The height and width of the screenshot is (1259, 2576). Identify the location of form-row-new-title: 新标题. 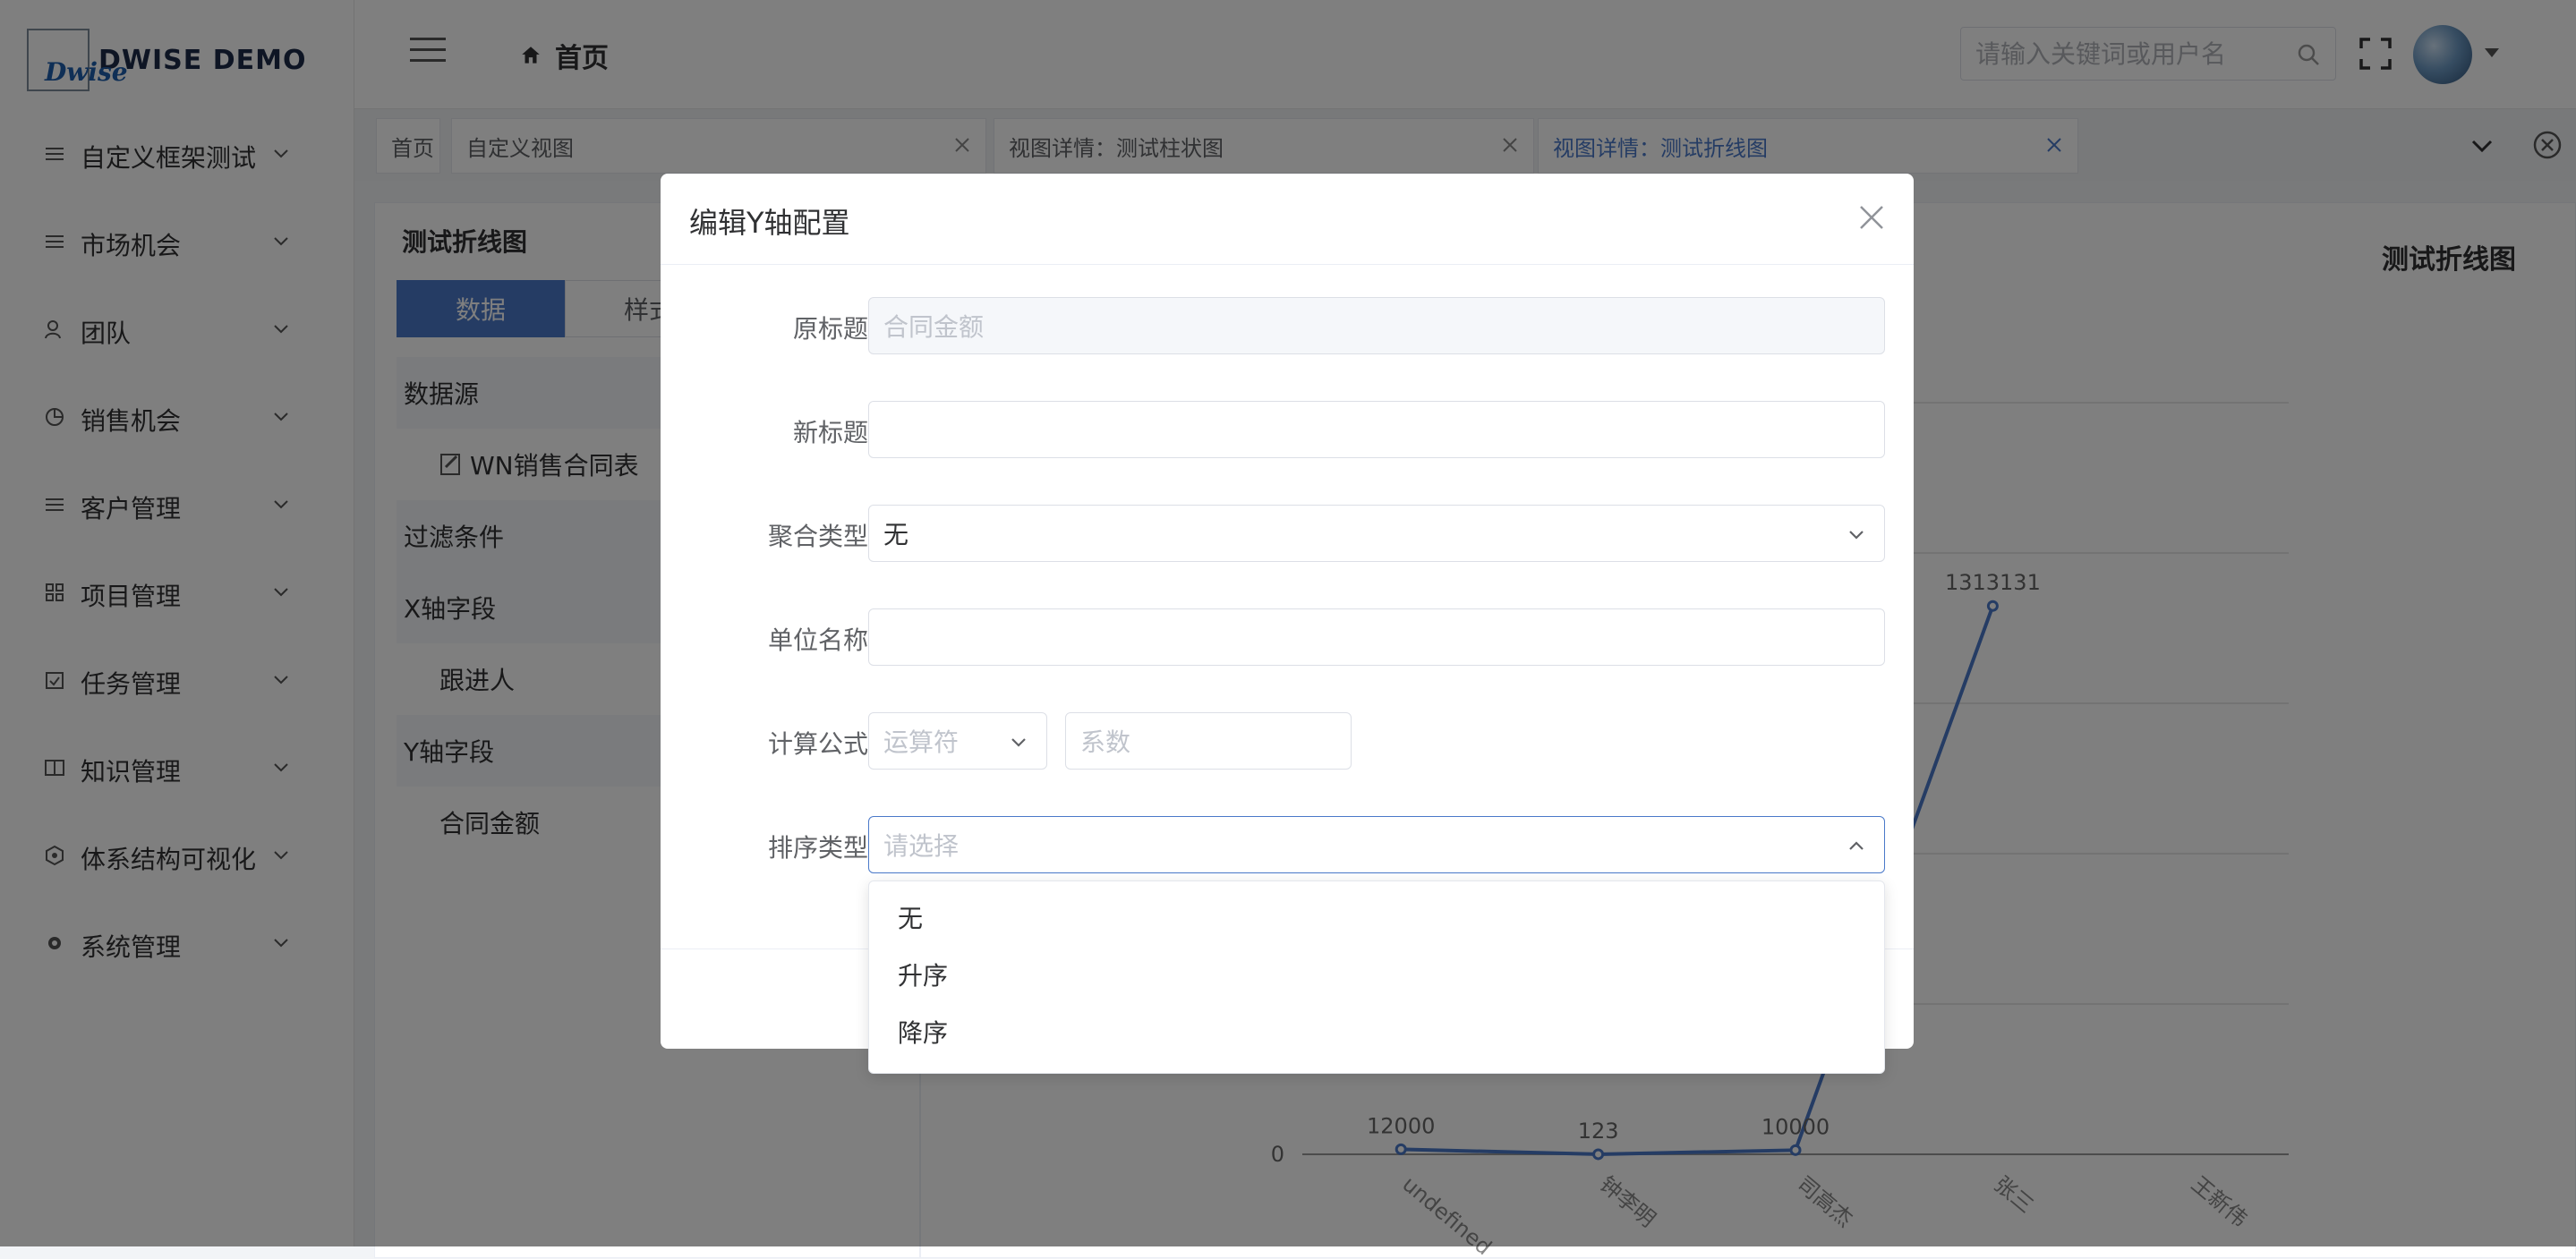
(1287, 429).